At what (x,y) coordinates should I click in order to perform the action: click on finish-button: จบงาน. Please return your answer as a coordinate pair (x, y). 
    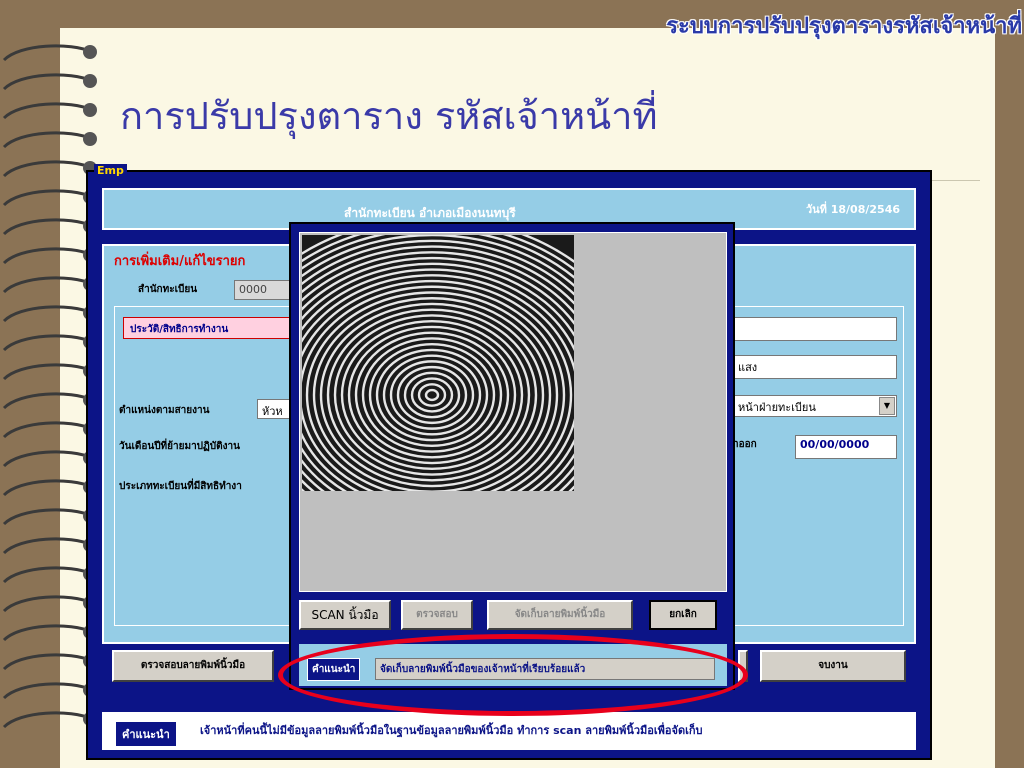
    Looking at the image, I should click on (833, 666).